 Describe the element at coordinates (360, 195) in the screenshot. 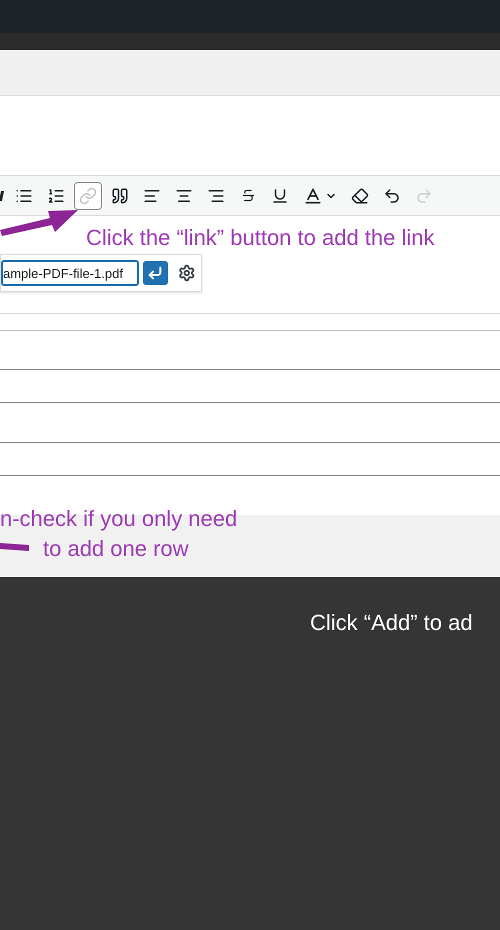

I see `eraser-icon` at that location.